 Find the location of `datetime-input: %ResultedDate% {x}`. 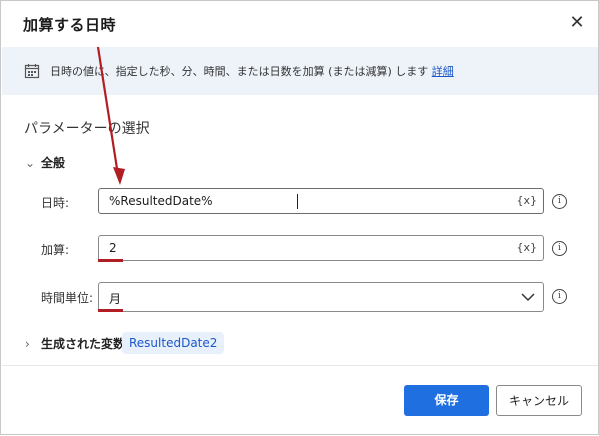

datetime-input: %ResultedDate% {x} is located at coordinates (321, 201).